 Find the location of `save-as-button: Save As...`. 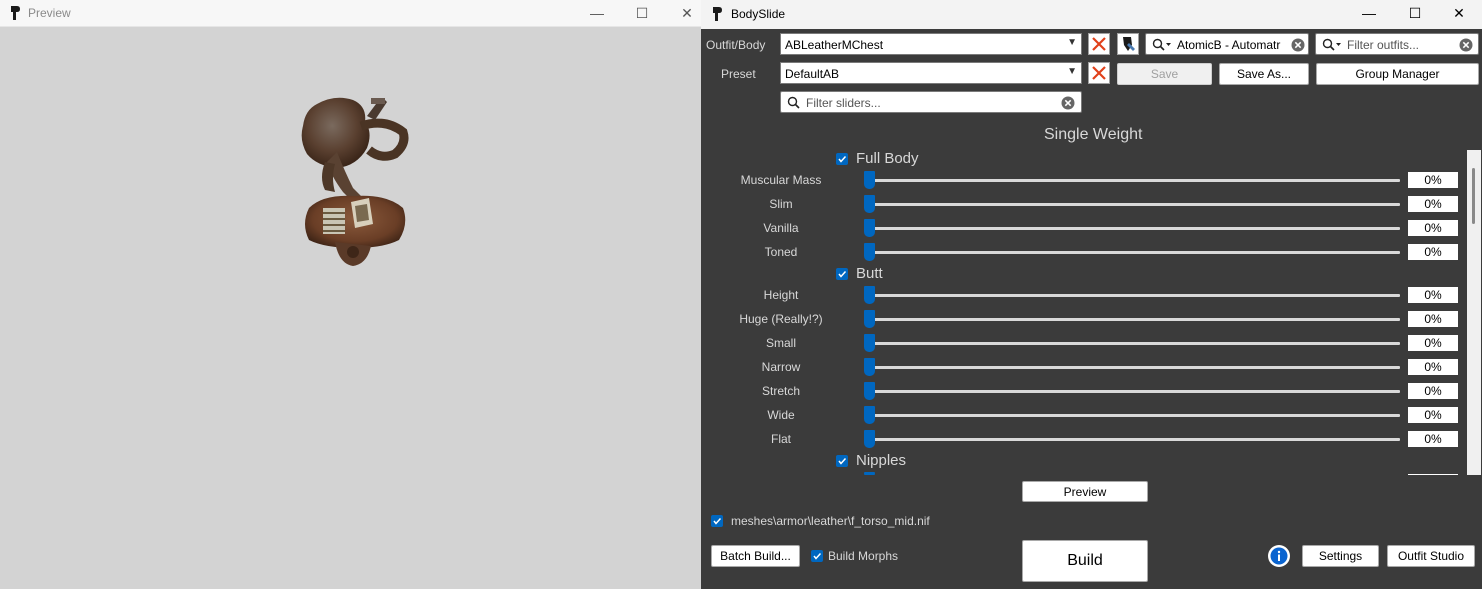

save-as-button: Save As... is located at coordinates (1264, 74).